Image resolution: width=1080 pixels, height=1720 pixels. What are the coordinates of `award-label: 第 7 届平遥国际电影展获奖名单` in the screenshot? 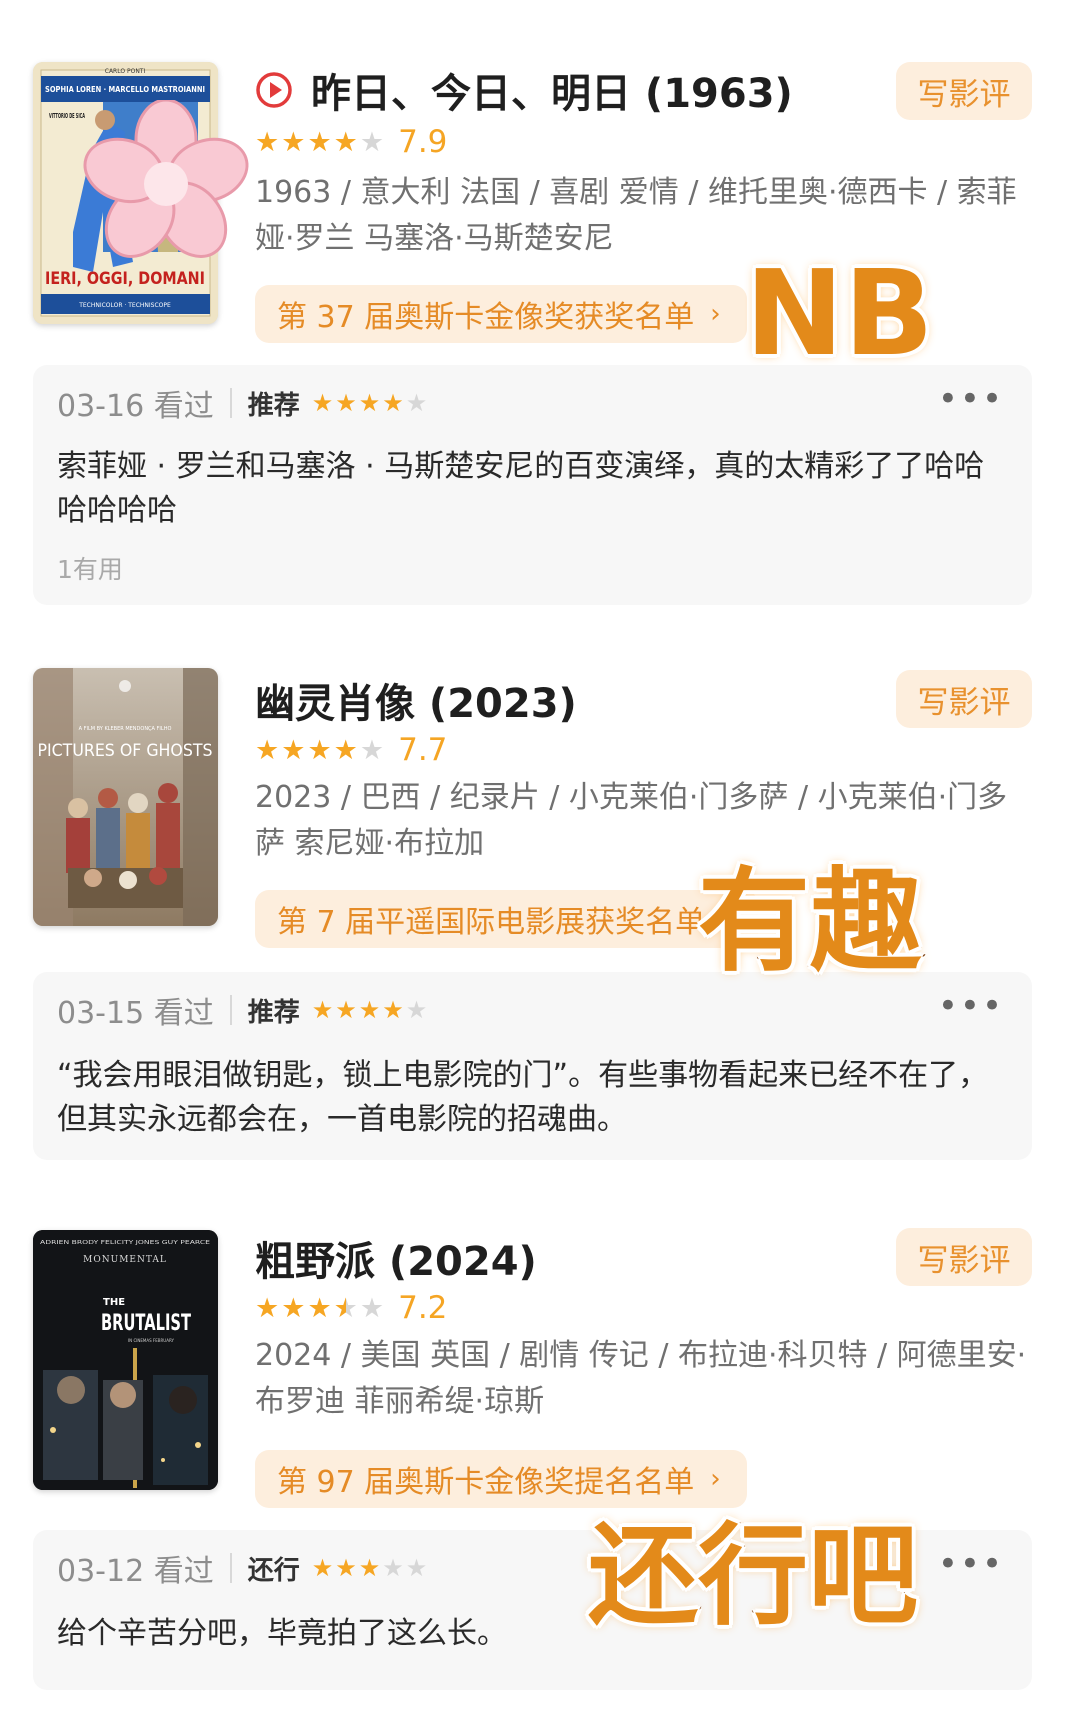 It's located at (491, 922).